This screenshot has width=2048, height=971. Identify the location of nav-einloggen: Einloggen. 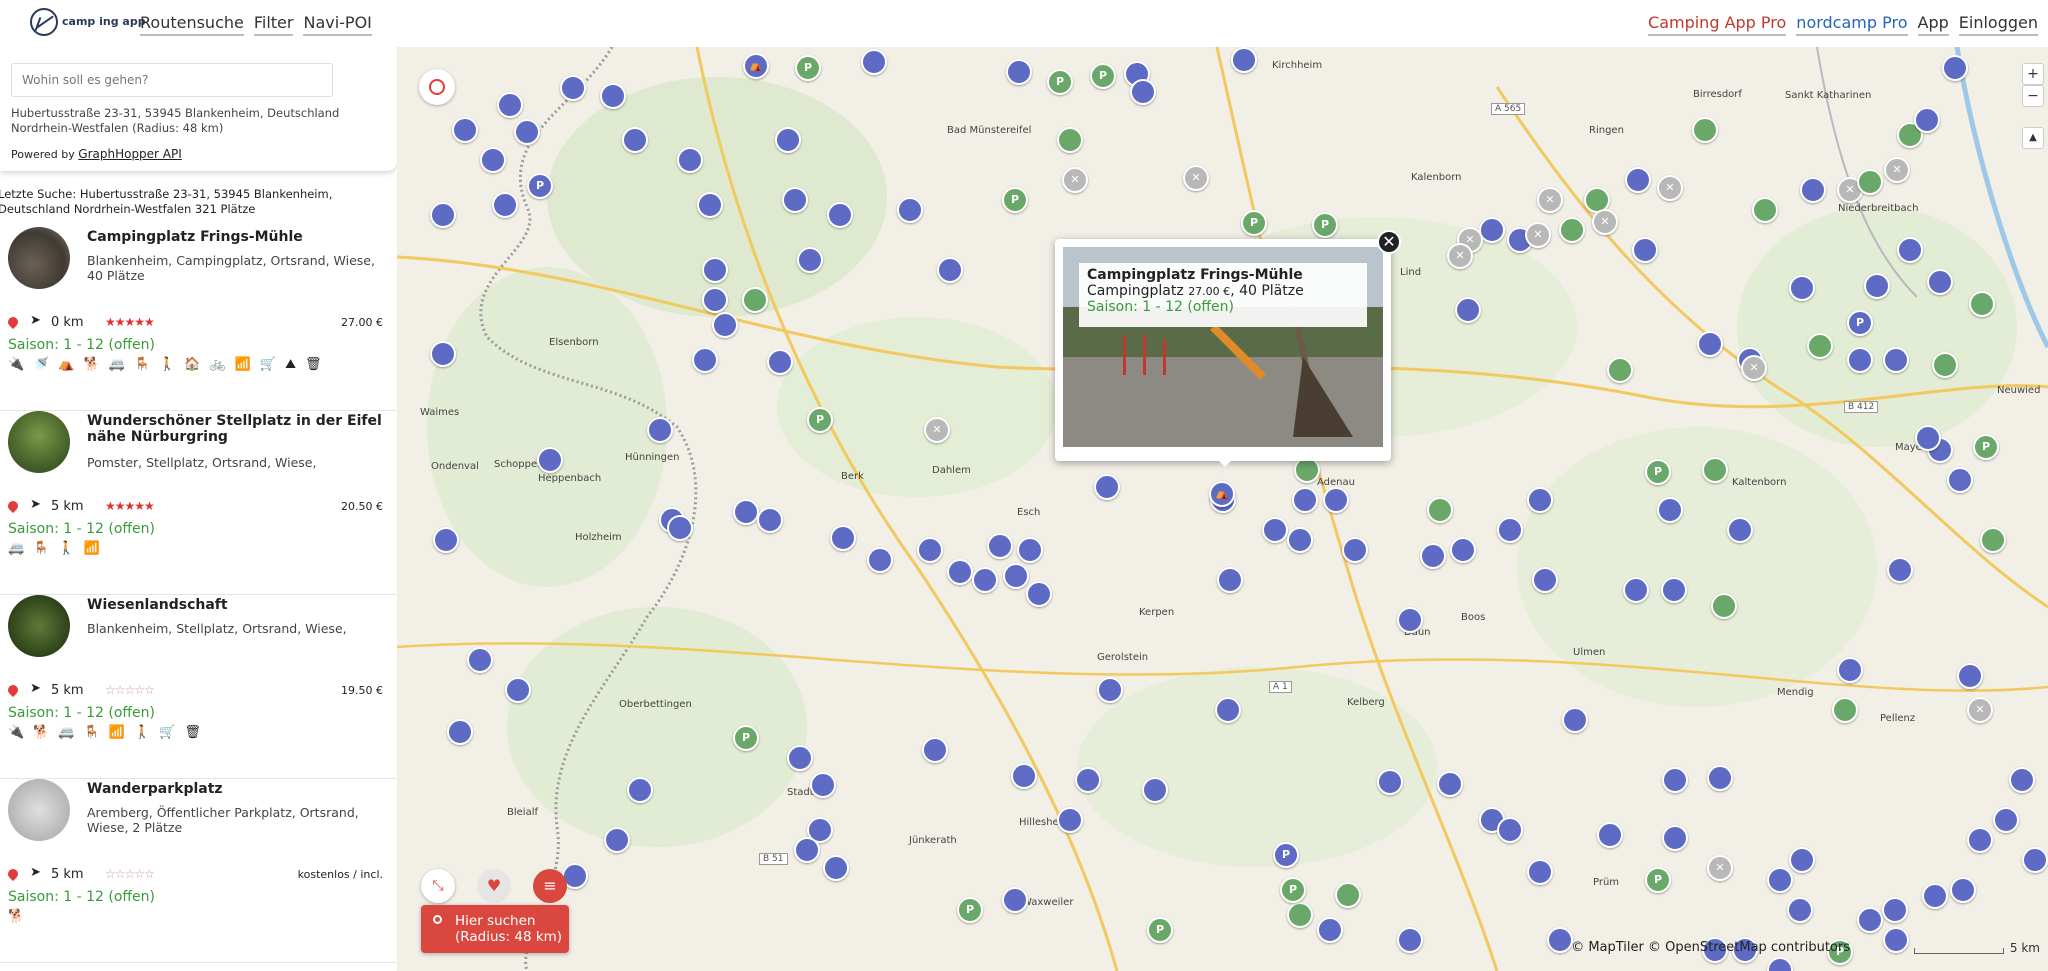
(1998, 24).